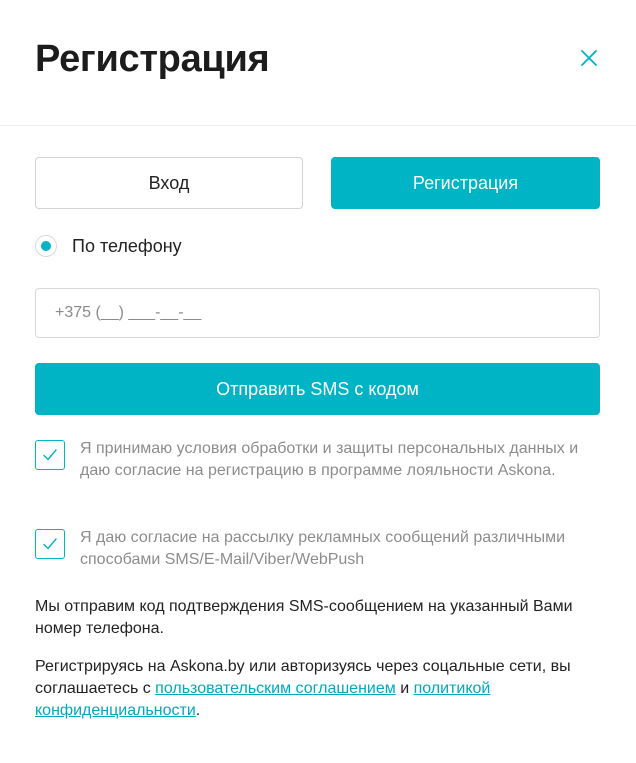 This screenshot has height=763, width=636. Describe the element at coordinates (152, 59) in the screenshot. I see `page-title: Регистрация` at that location.